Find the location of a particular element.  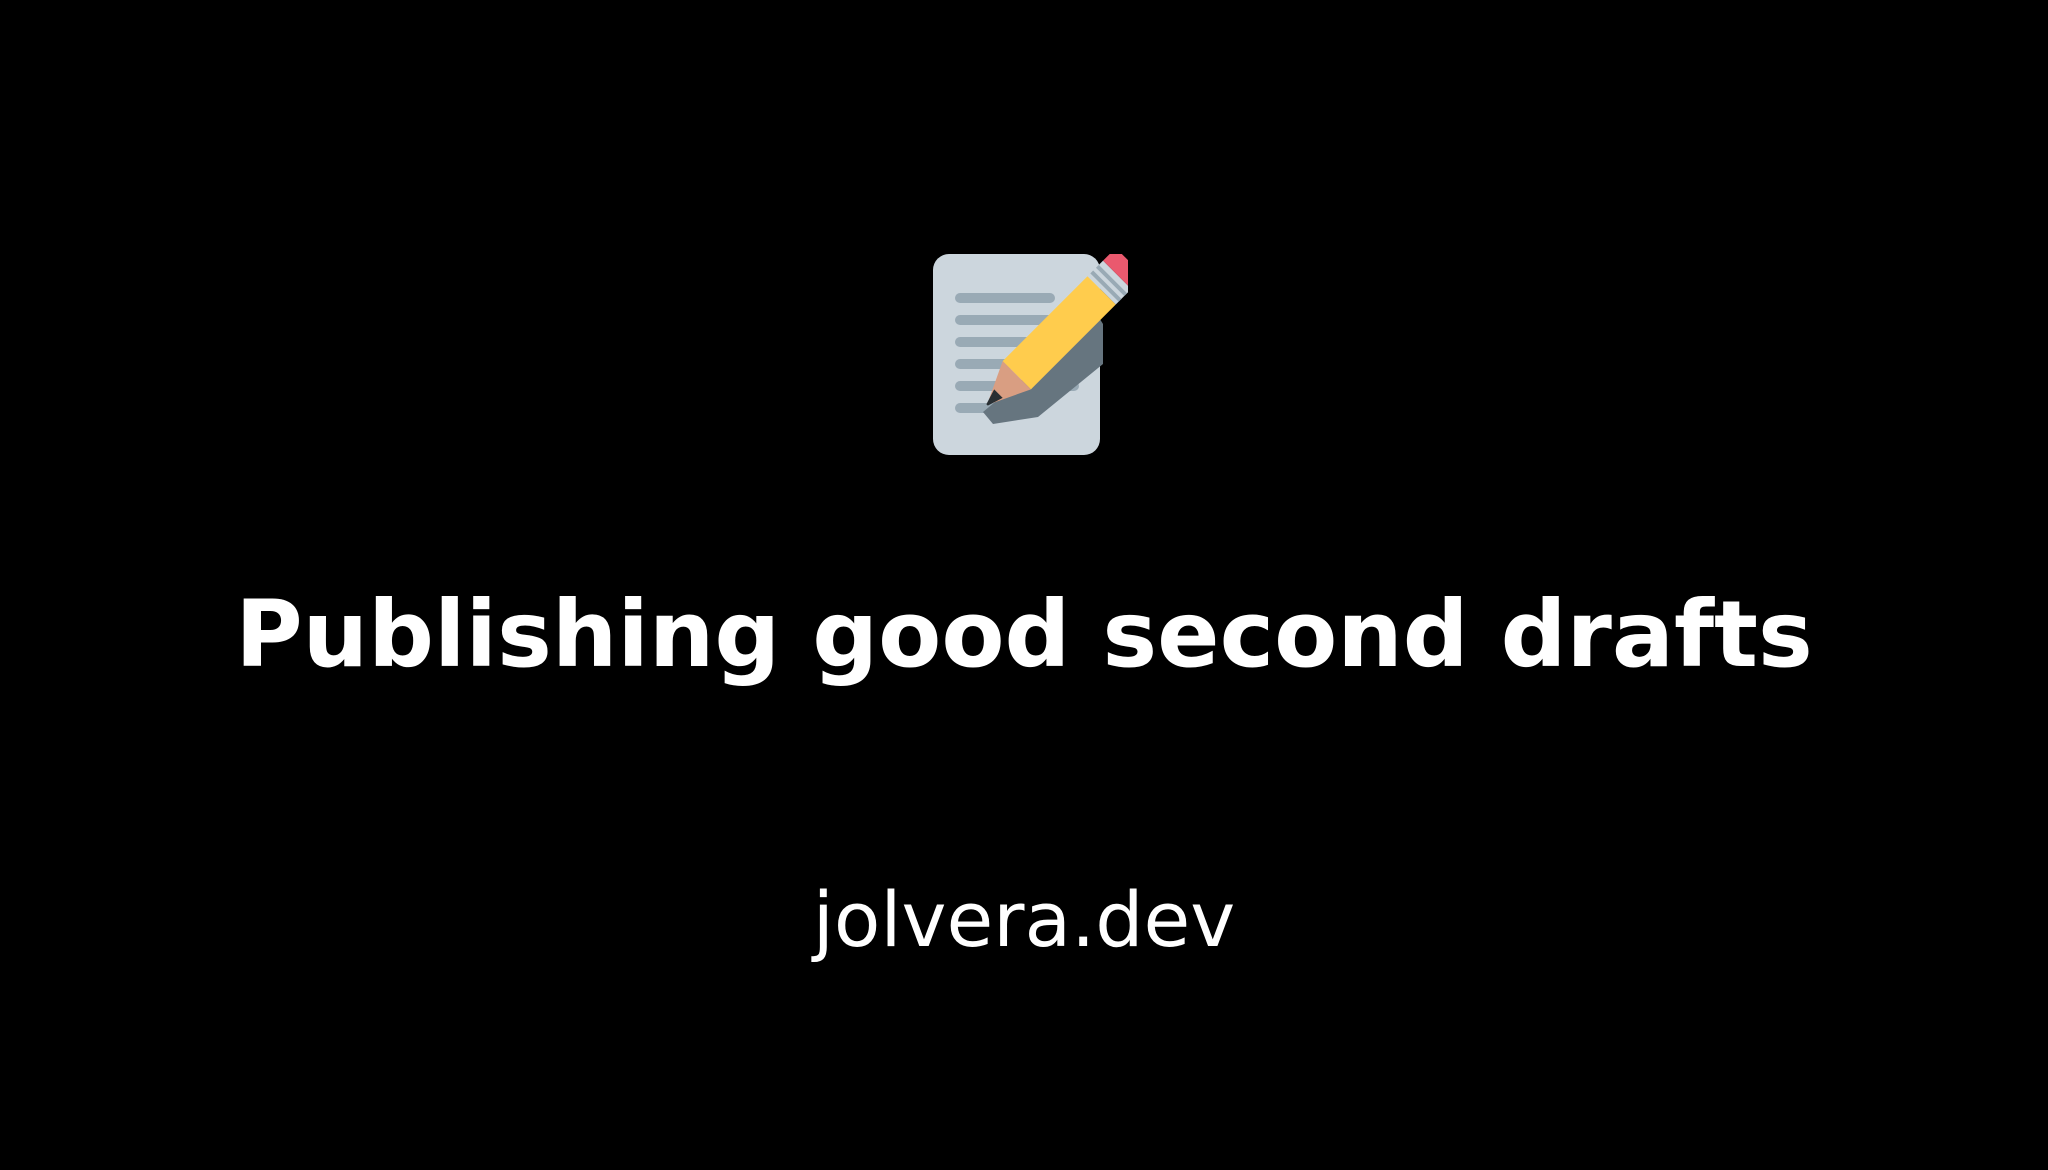

post-title: Publishing good second drafts is located at coordinates (1024, 634).